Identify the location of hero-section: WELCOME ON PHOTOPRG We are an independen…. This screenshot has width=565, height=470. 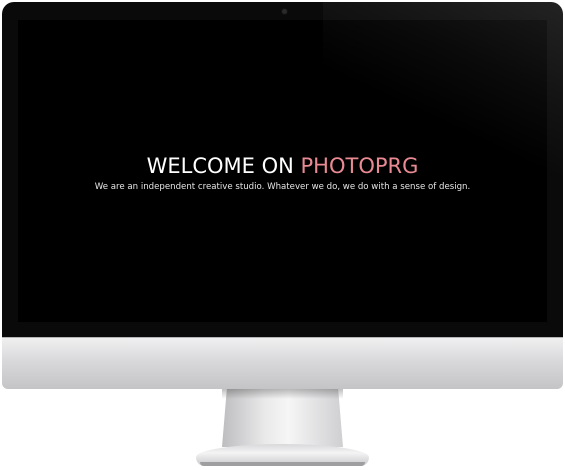
(282, 173).